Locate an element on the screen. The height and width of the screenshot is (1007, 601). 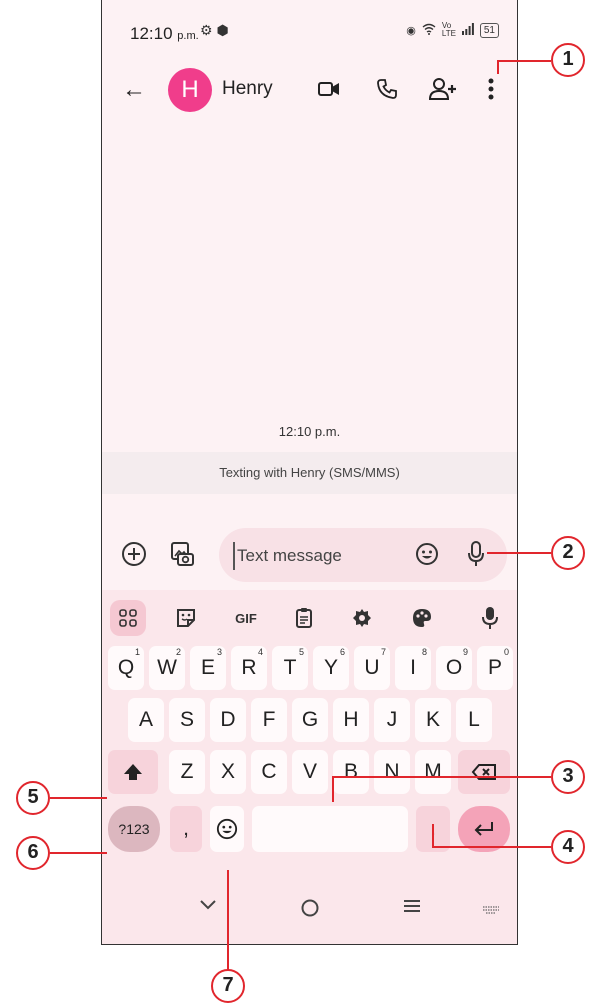
key-c: C is located at coordinates (269, 772).